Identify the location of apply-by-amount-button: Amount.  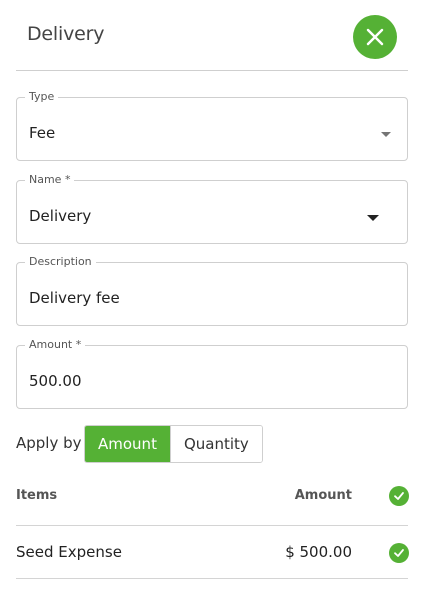
(127, 444).